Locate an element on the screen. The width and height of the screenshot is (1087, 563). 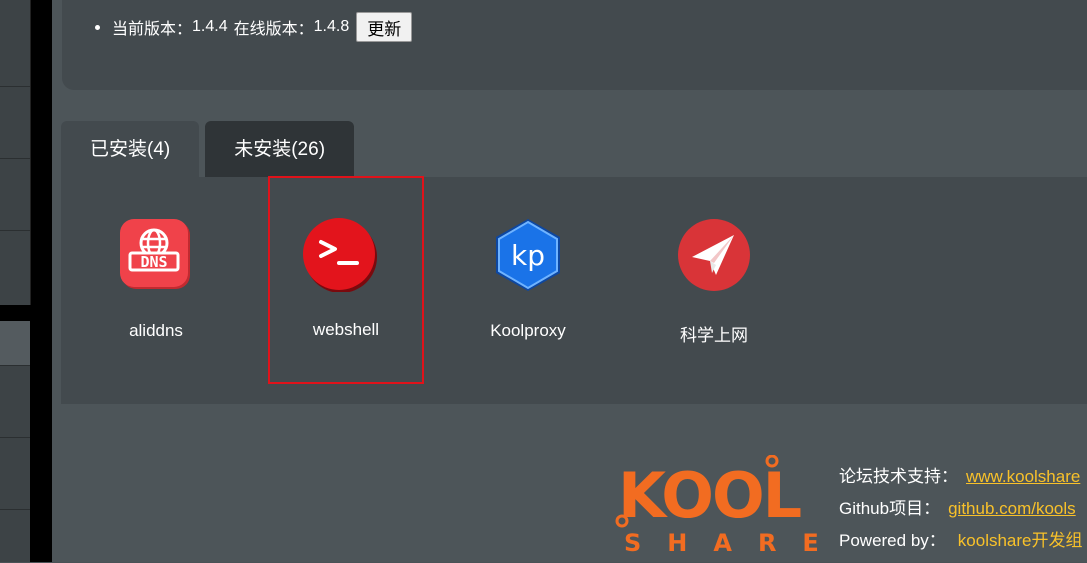
update-button: 更新 is located at coordinates (384, 27).